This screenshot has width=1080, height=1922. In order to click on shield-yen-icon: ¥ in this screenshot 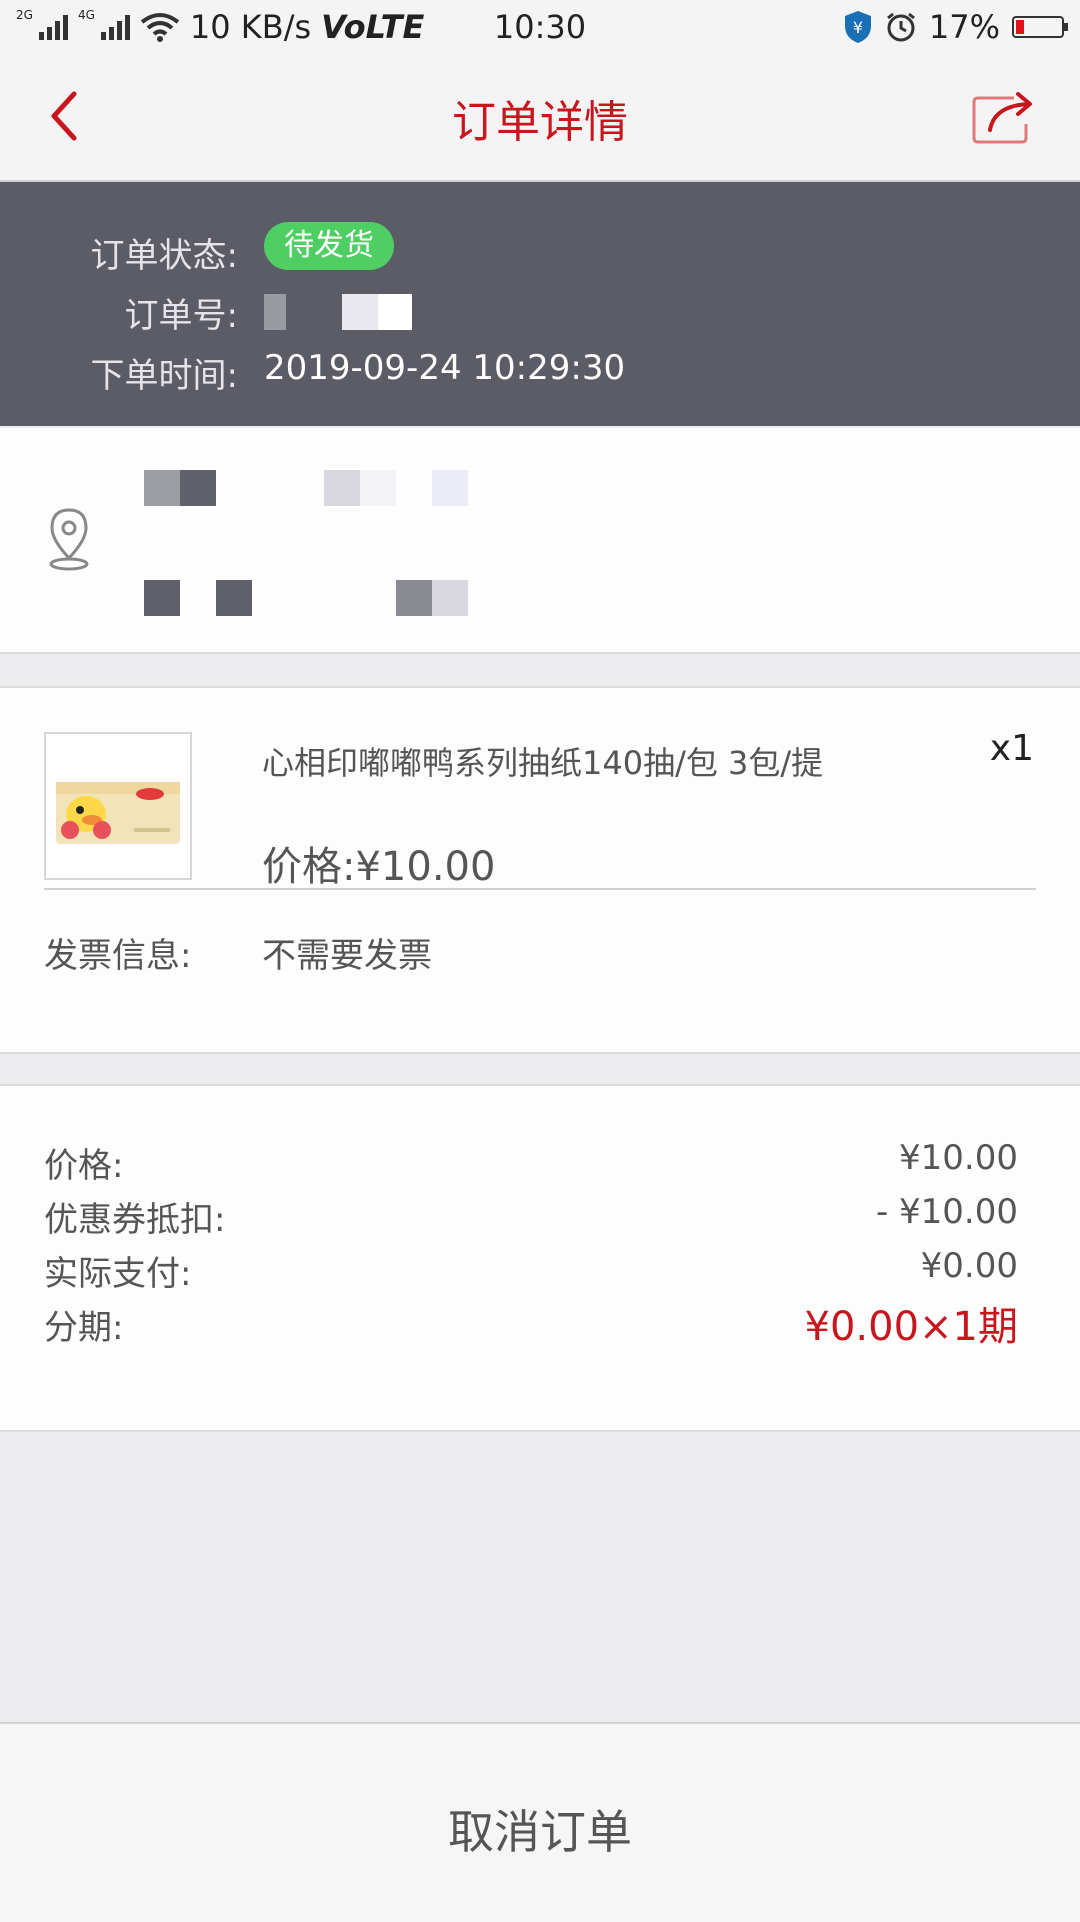, I will do `click(857, 27)`.